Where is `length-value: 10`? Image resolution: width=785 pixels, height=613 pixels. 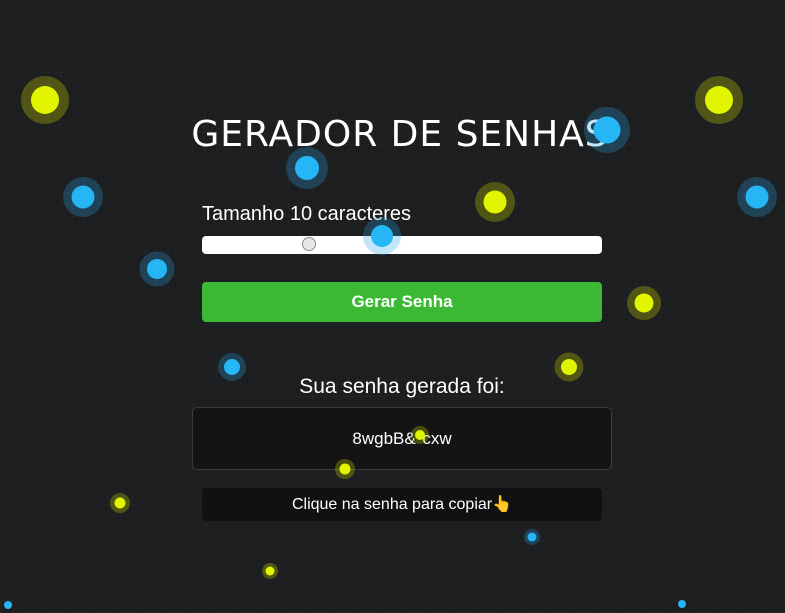 length-value: 10 is located at coordinates (301, 214).